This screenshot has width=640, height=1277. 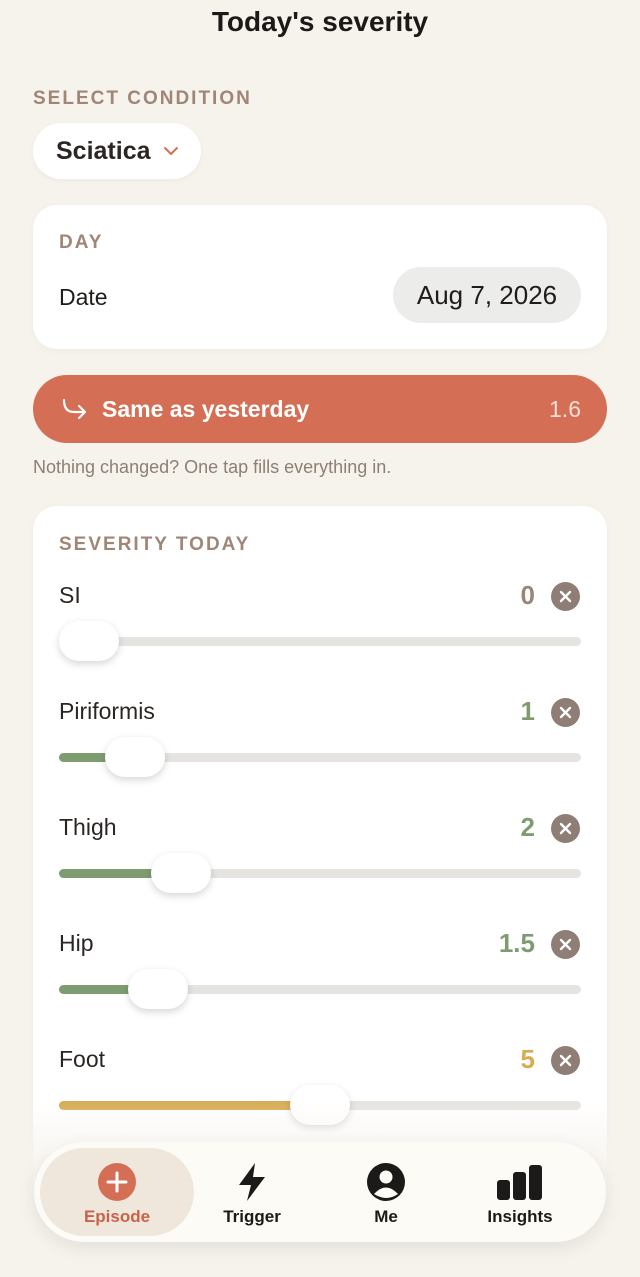 I want to click on condition-selected-value: Sciatica, so click(x=103, y=150).